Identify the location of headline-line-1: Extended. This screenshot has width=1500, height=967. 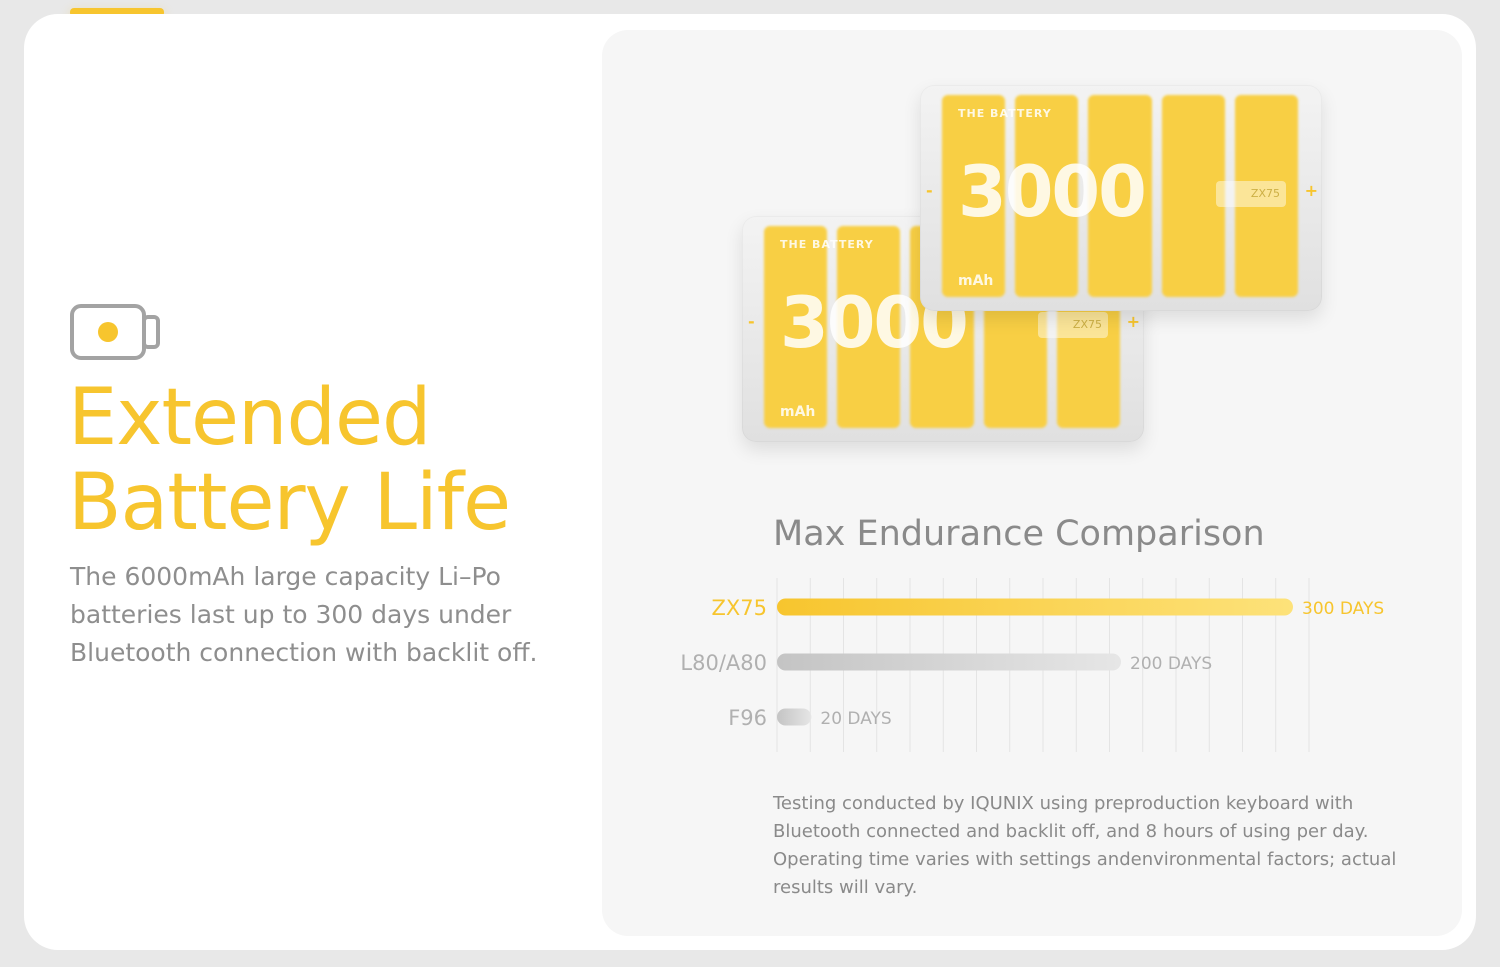
(249, 418).